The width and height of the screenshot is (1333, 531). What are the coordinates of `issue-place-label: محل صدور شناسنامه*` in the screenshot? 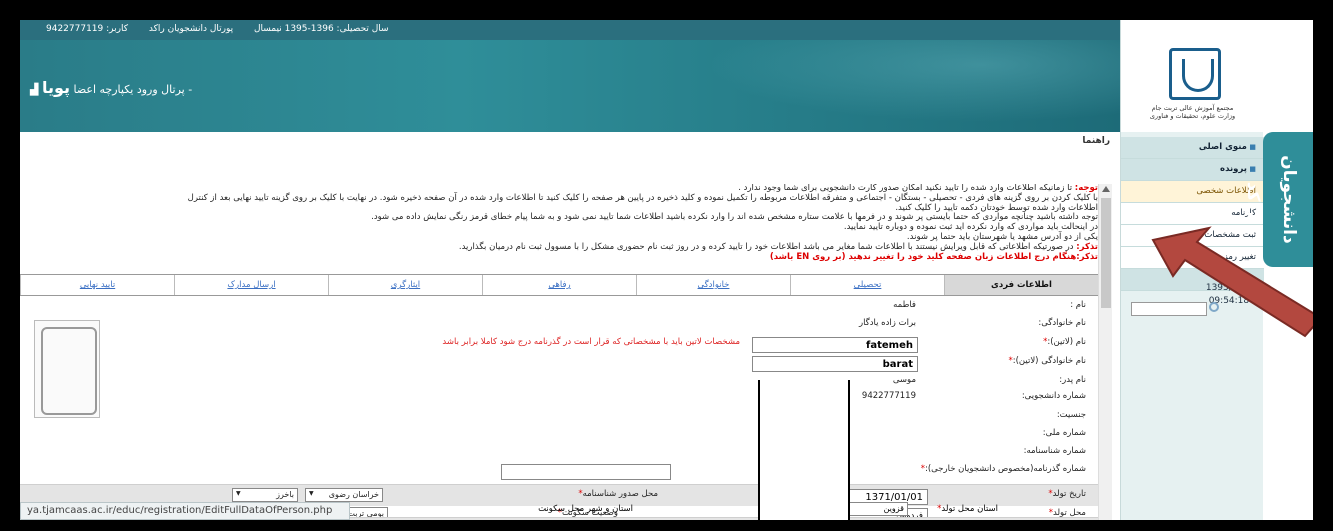 It's located at (618, 494).